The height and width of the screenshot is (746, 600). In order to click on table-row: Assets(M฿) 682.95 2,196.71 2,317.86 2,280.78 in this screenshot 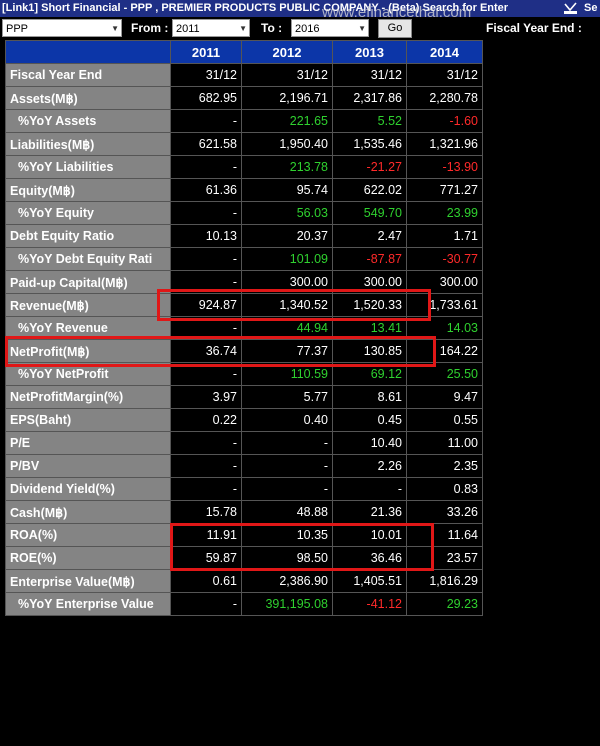, I will do `click(244, 98)`.